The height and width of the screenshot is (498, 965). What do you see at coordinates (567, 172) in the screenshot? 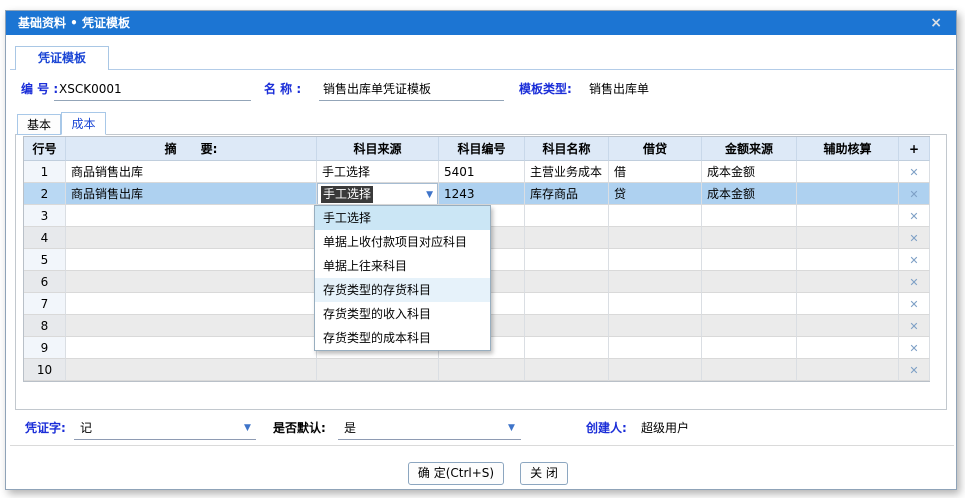
I see `cell-acct_name: 主营业务成本` at bounding box center [567, 172].